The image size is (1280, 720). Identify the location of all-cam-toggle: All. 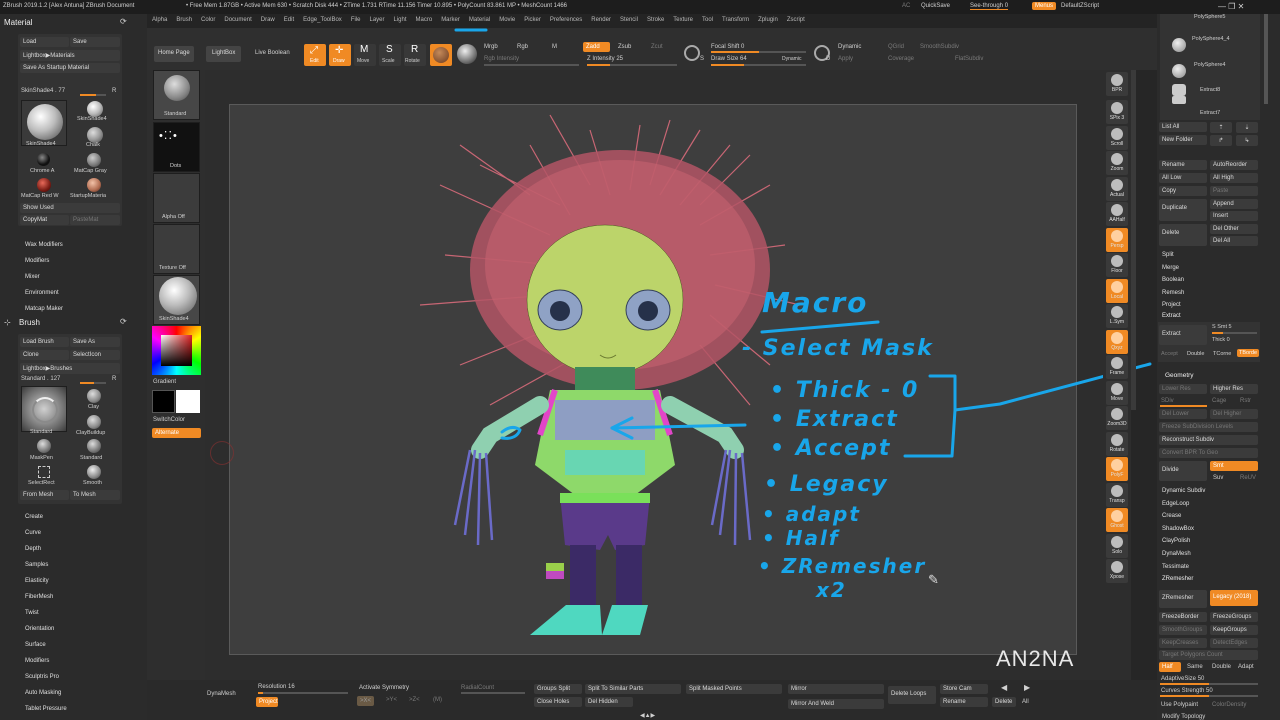
(1025, 702).